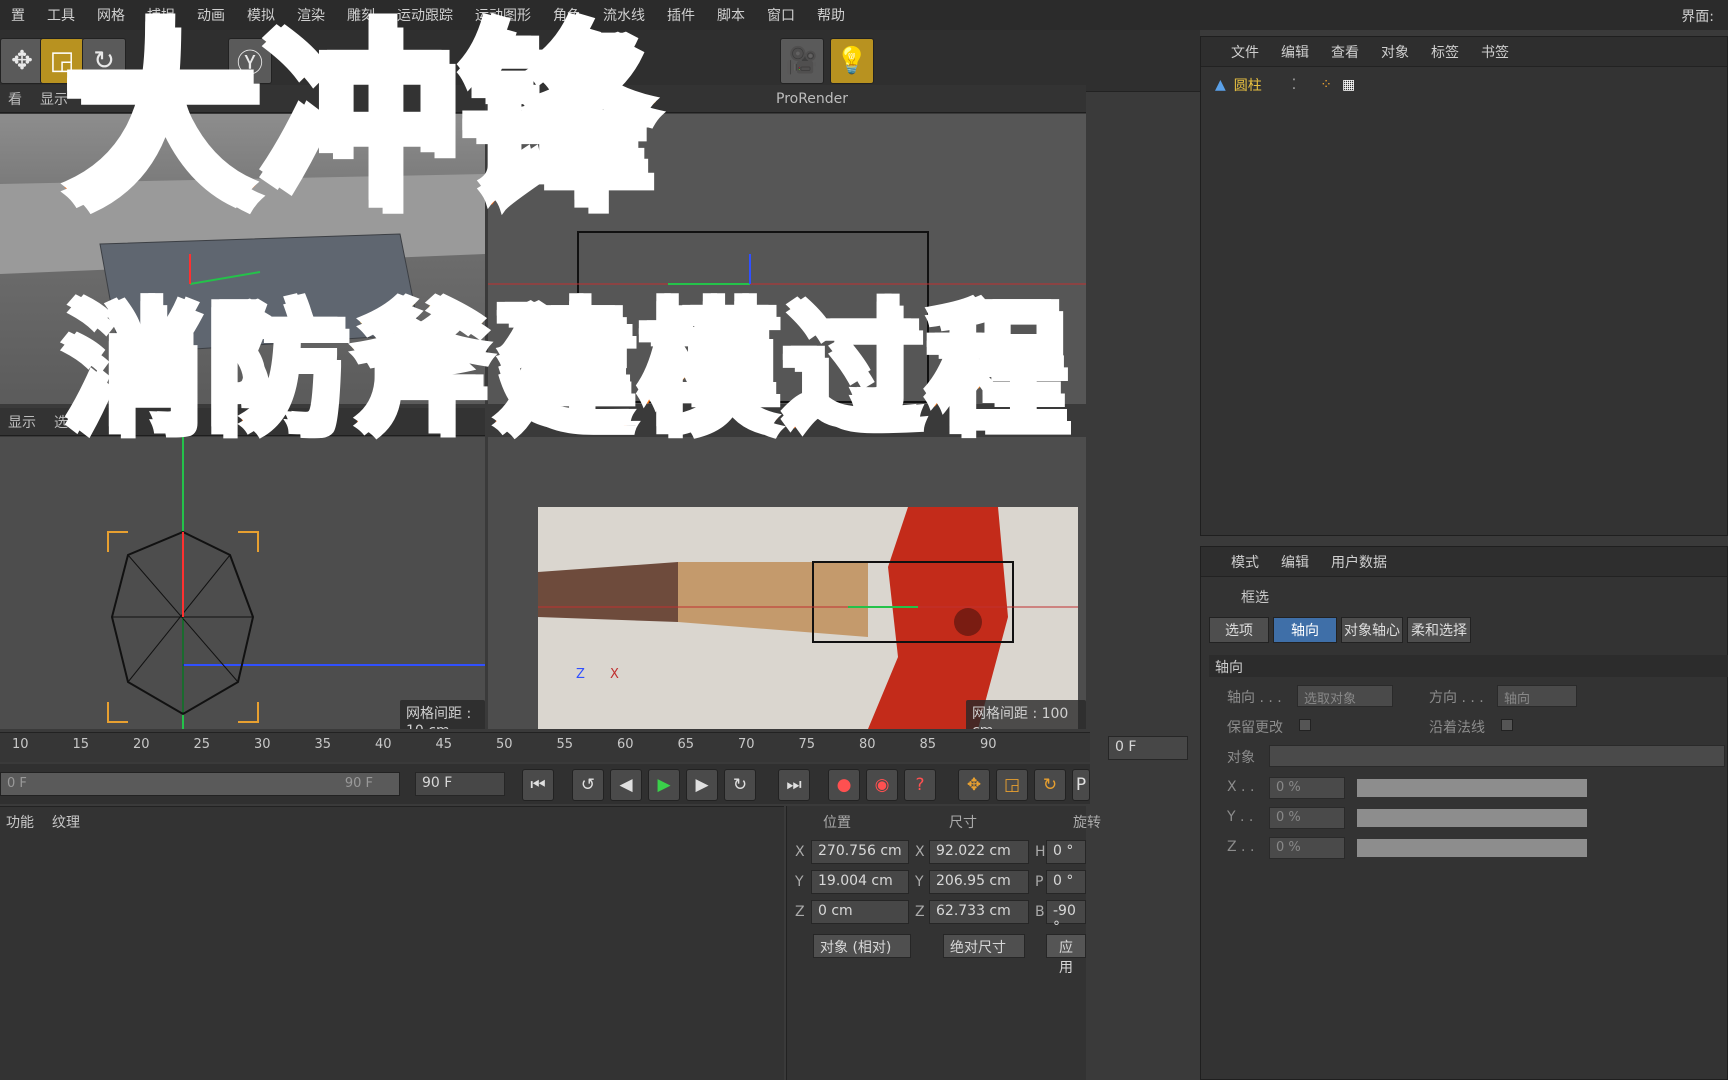  Describe the element at coordinates (179, 618) in the screenshot. I see `wire-spoke` at that location.